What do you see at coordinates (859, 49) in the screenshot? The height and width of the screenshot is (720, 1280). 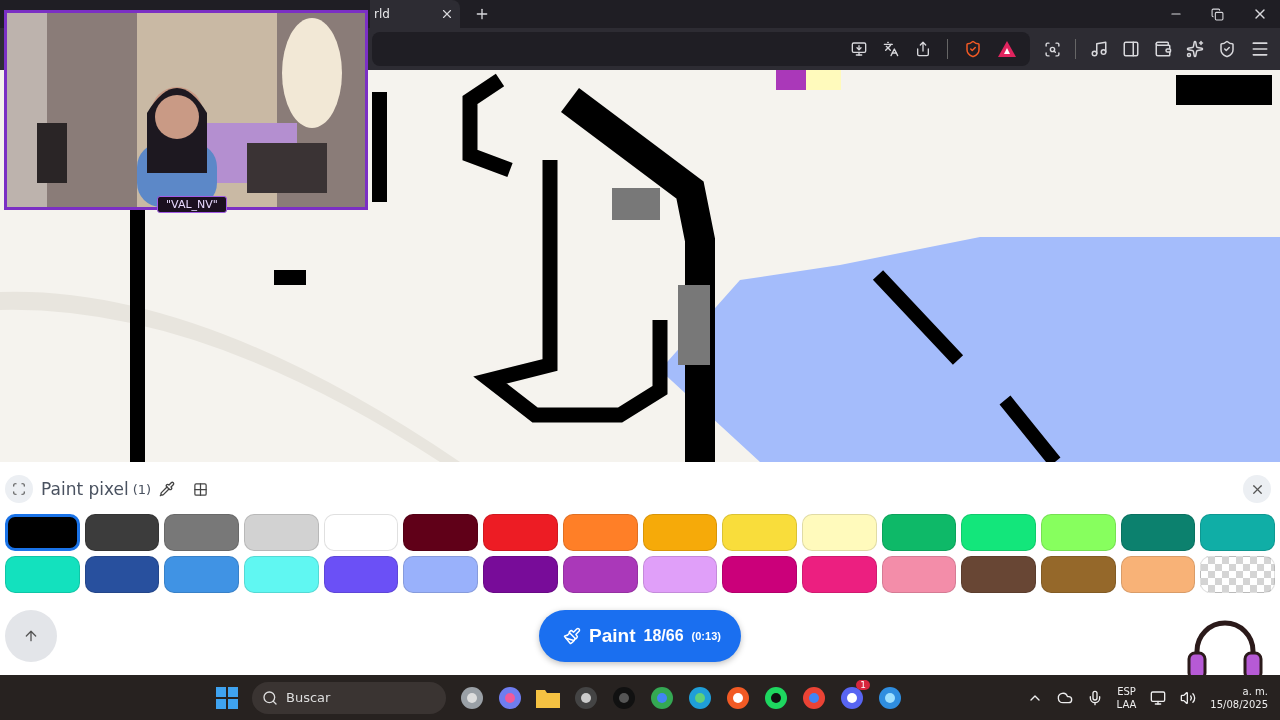 I see `monitor-download-icon` at bounding box center [859, 49].